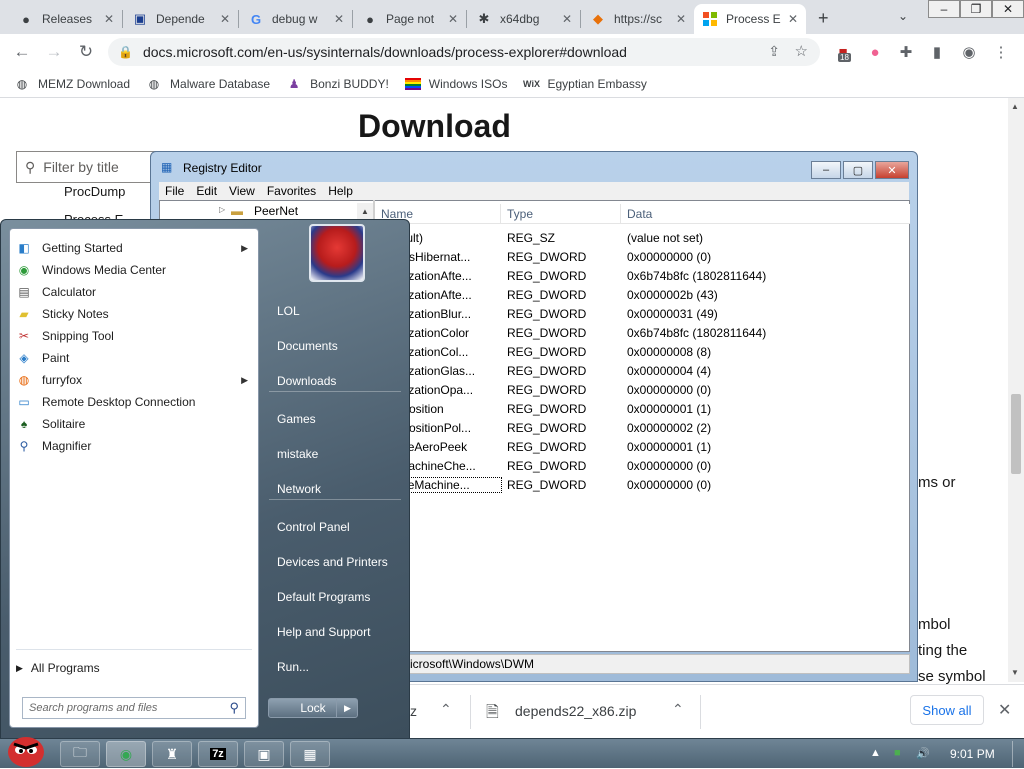 The height and width of the screenshot is (769, 1024). What do you see at coordinates (410, 19) in the screenshot?
I see `tab-page-not-found: ● Page not ✕` at bounding box center [410, 19].